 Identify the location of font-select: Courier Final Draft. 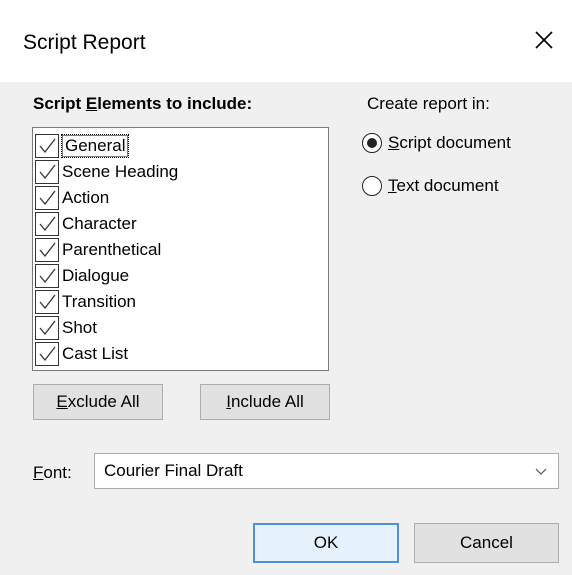
(326, 471).